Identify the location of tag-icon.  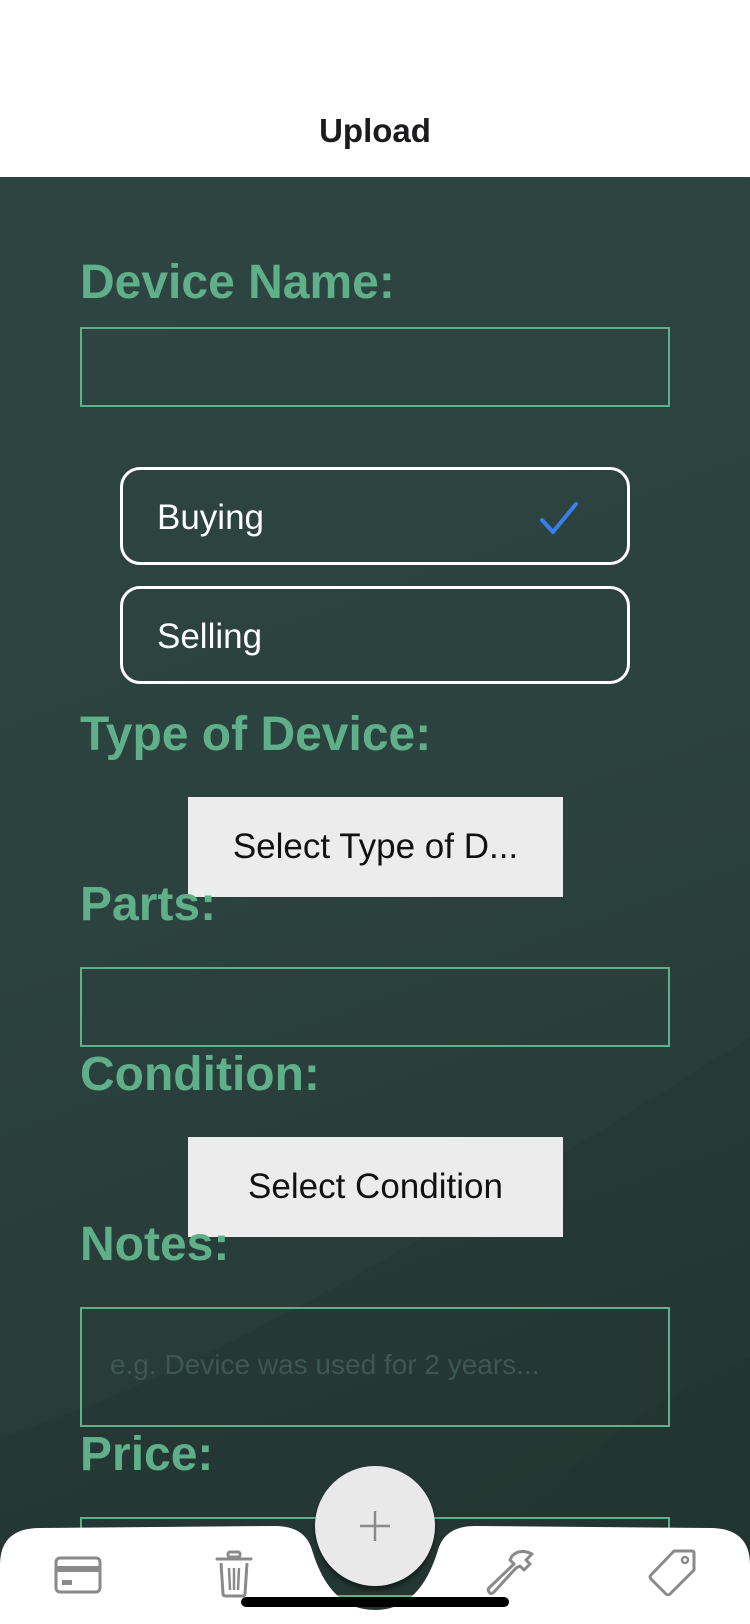
(672, 1572).